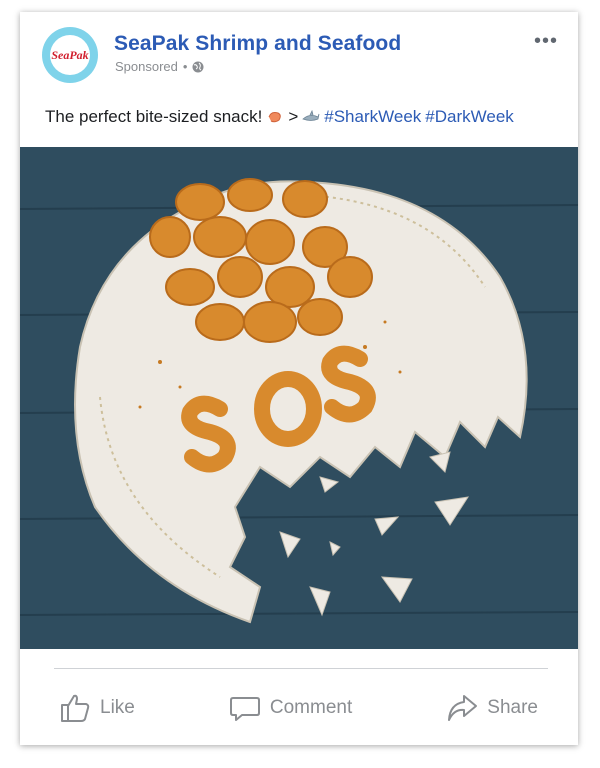 The height and width of the screenshot is (768, 600). I want to click on hashtag-darkweek-link: #DarkWeek, so click(469, 117).